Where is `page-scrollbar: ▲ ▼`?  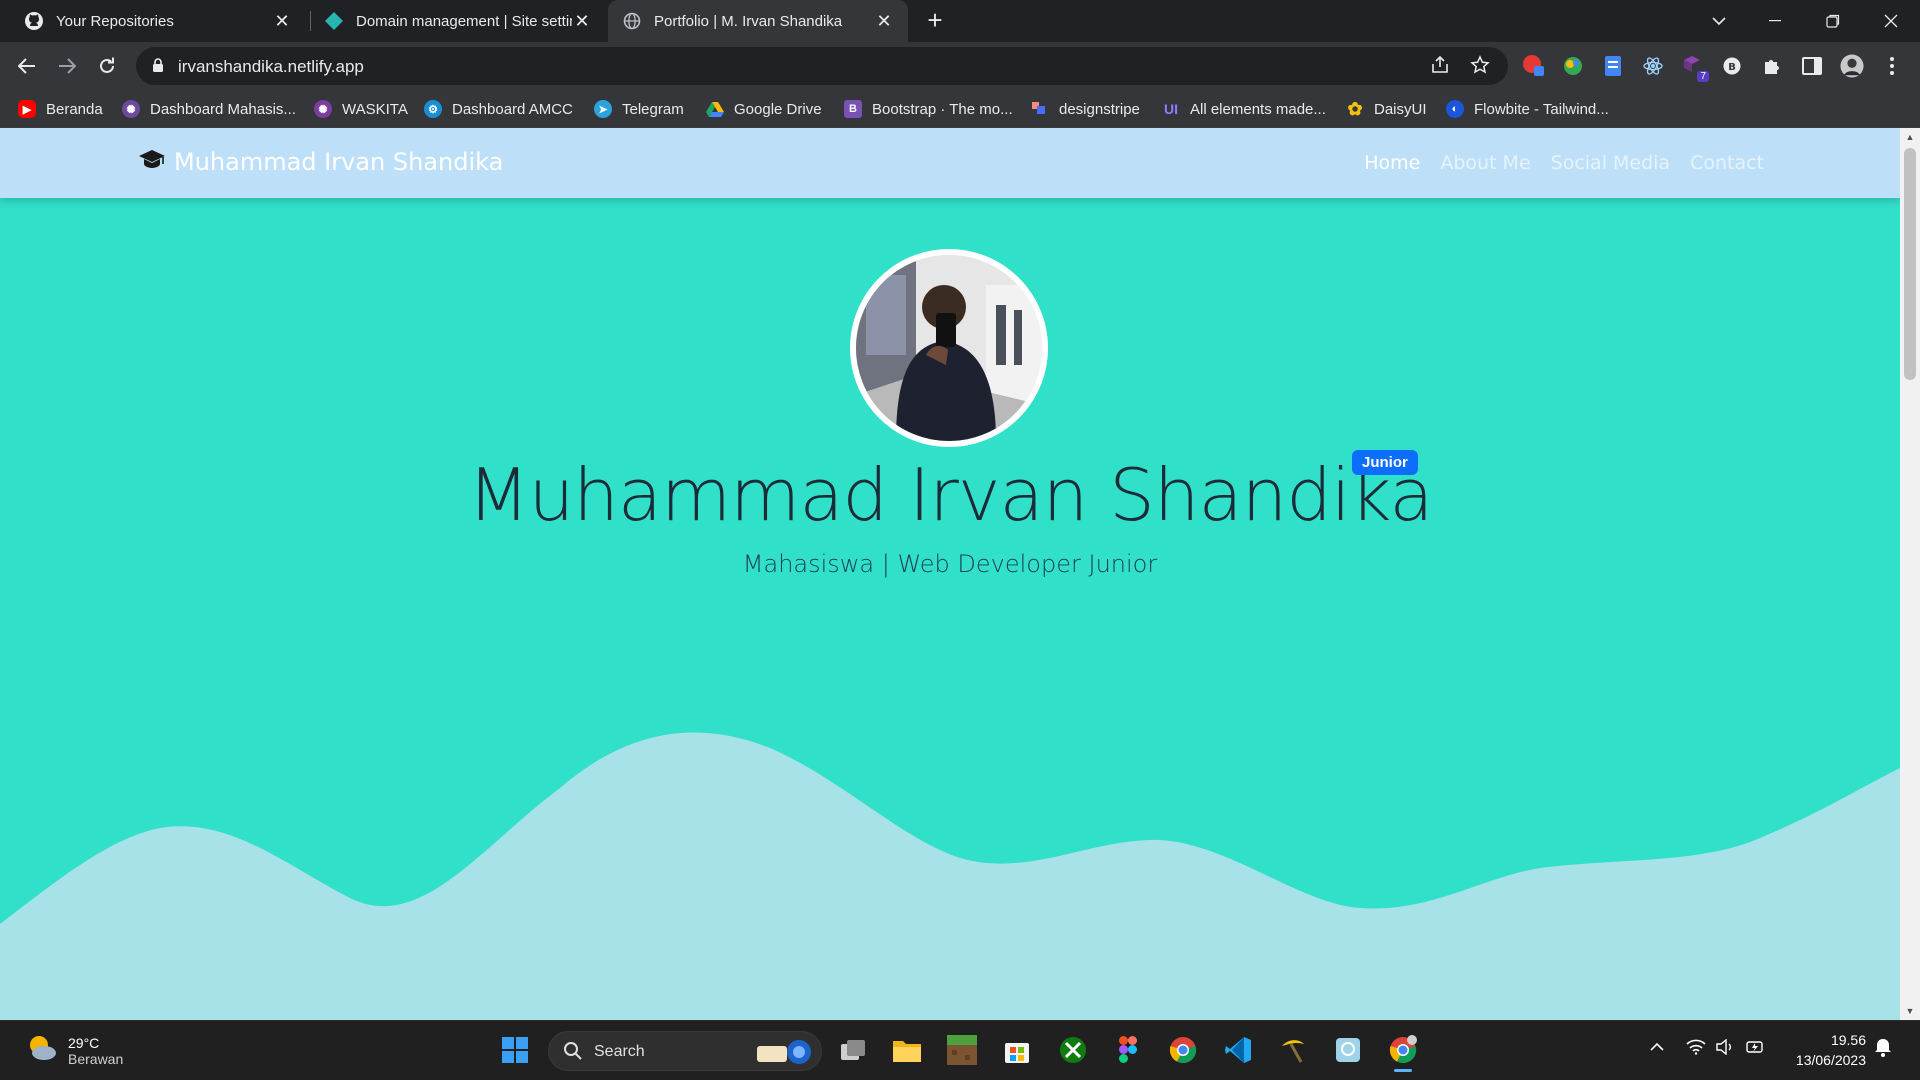 page-scrollbar: ▲ ▼ is located at coordinates (1910, 574).